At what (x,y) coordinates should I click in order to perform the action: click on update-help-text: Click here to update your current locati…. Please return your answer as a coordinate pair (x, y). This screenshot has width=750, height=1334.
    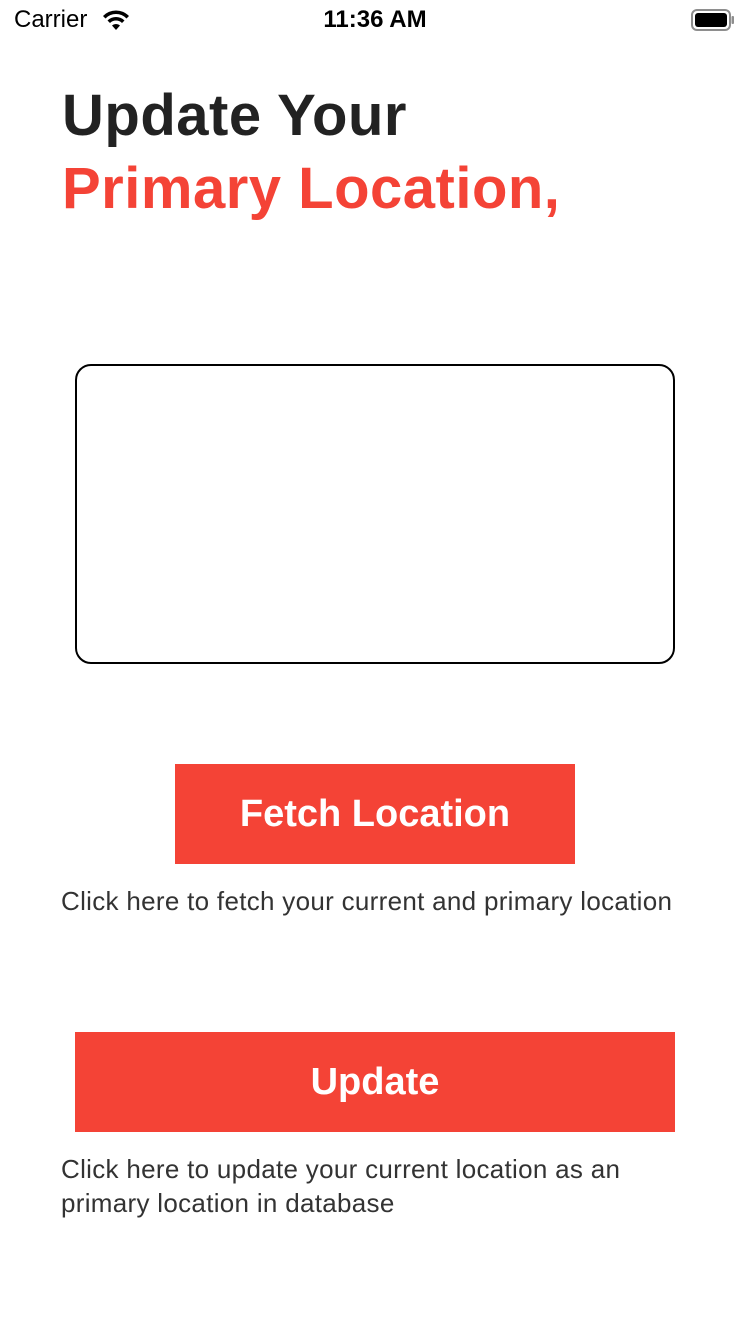
    Looking at the image, I should click on (341, 1186).